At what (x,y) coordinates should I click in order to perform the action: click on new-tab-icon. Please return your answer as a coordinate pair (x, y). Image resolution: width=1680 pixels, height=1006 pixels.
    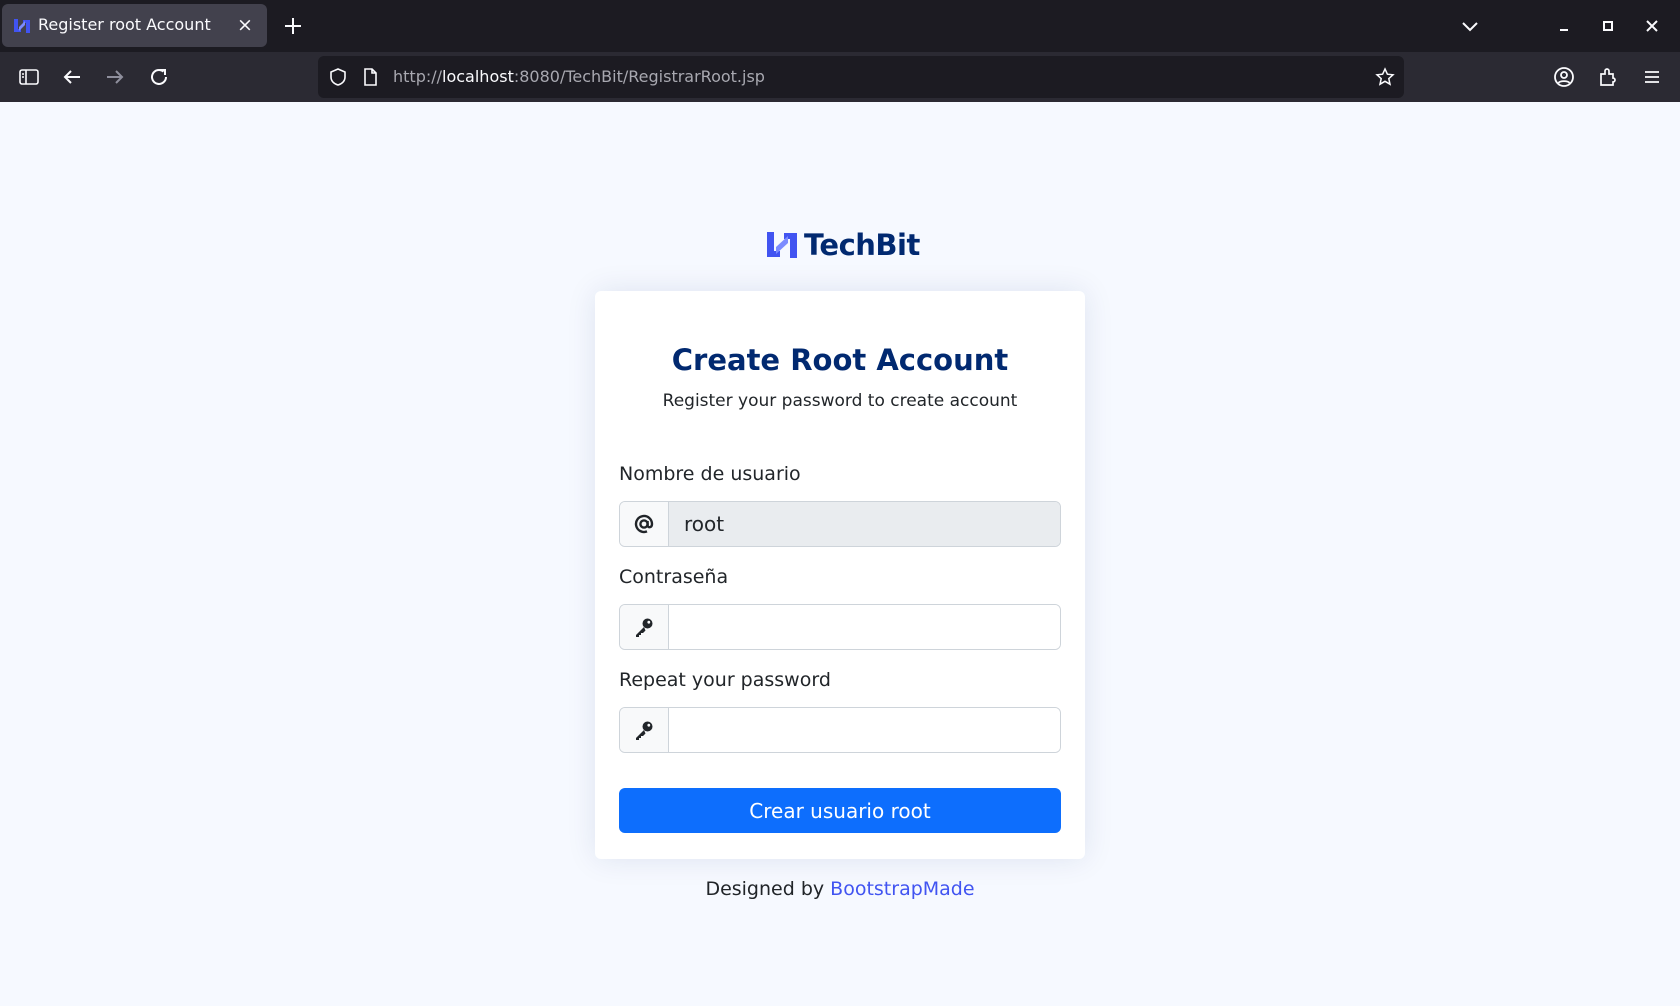
    Looking at the image, I should click on (293, 26).